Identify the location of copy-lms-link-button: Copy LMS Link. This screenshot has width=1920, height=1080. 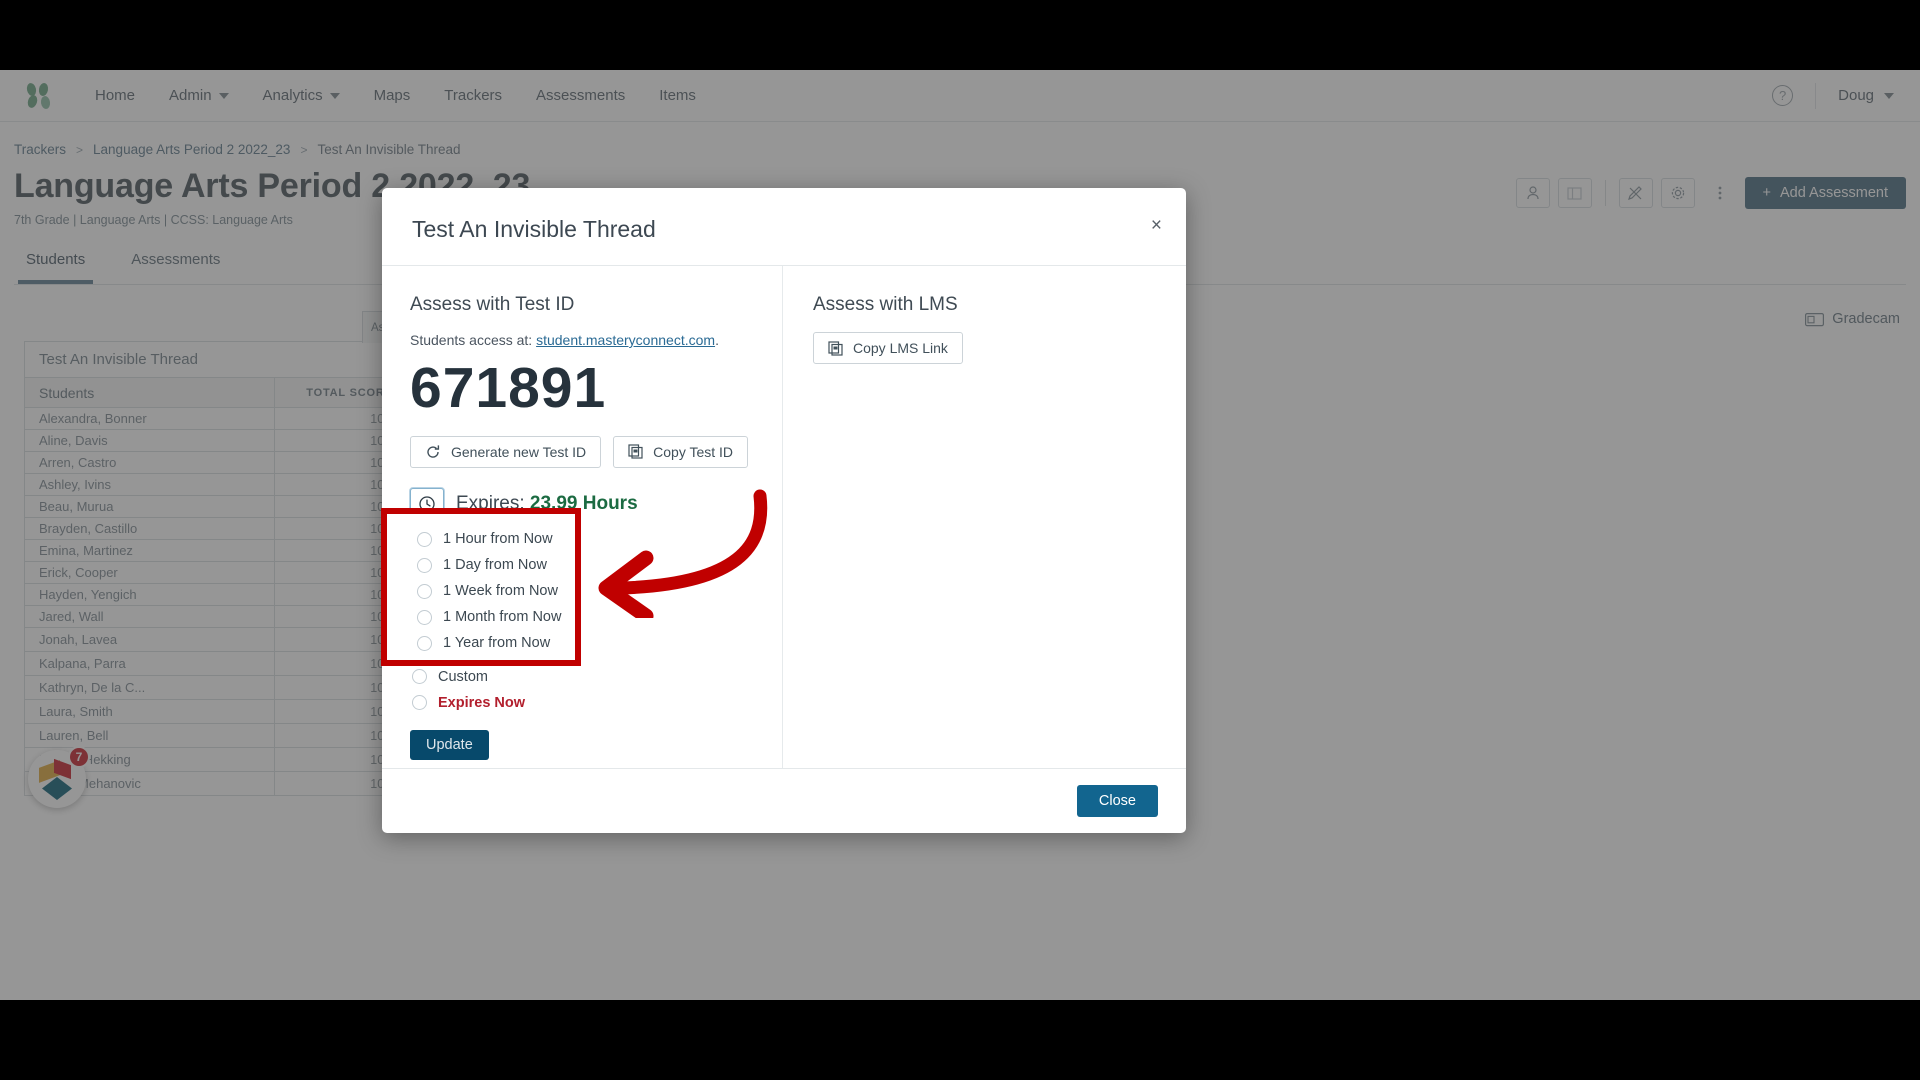
(888, 348).